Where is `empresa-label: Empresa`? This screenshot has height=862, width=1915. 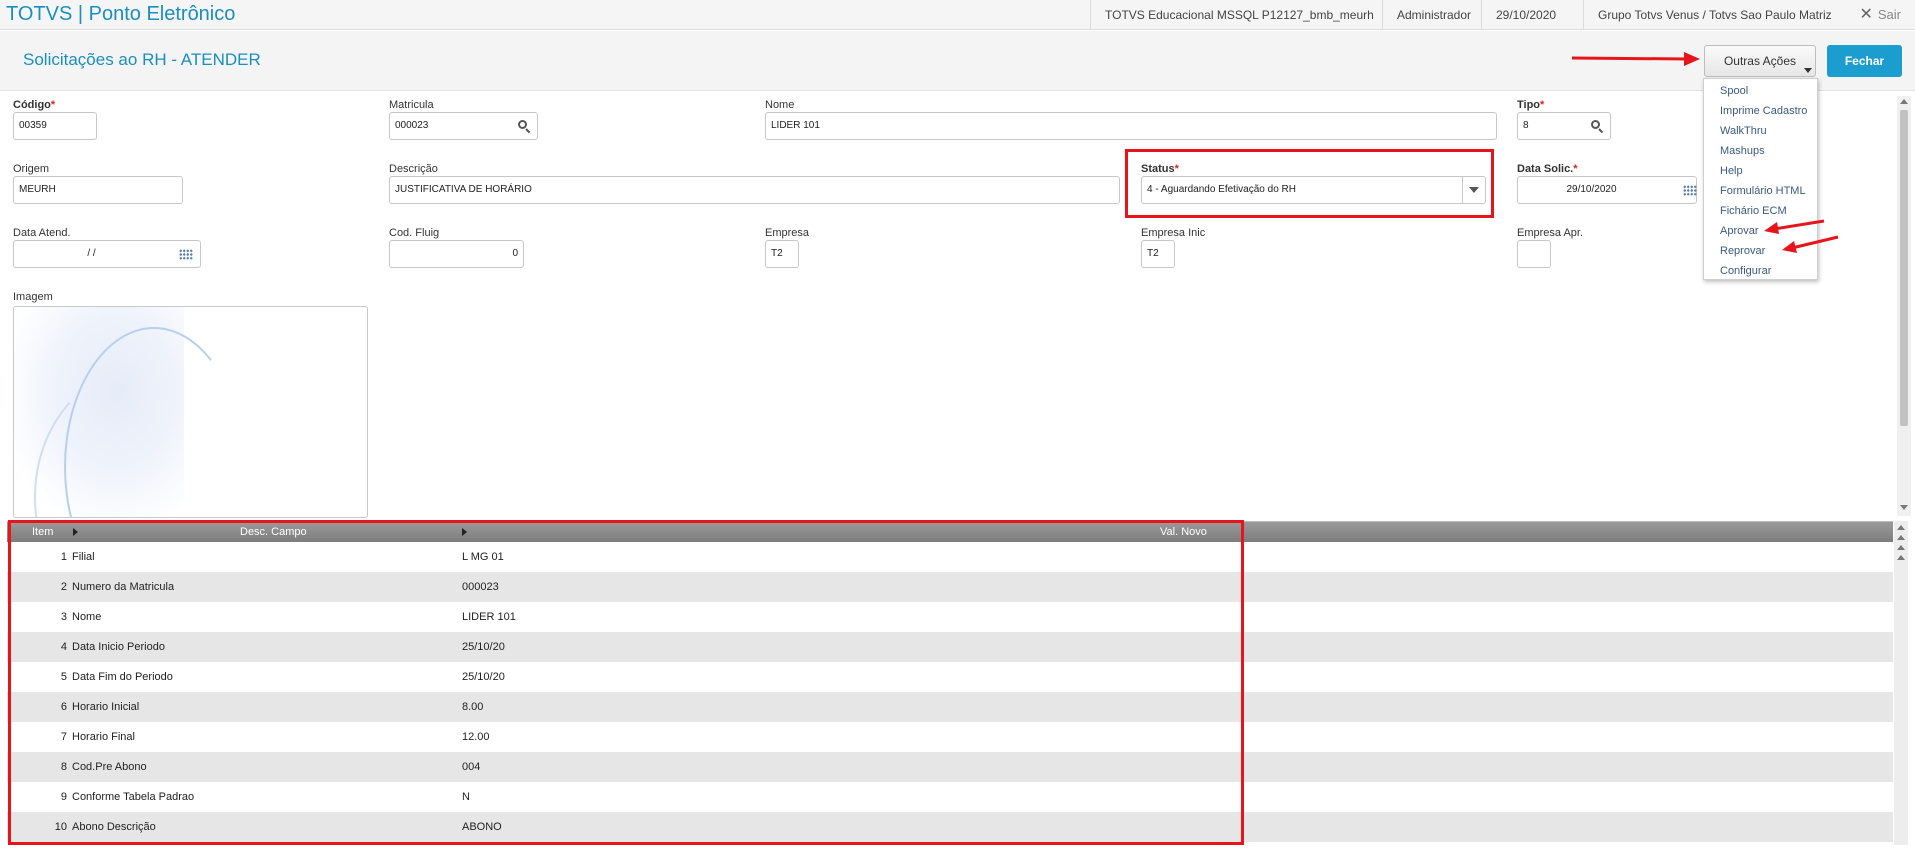 empresa-label: Empresa is located at coordinates (787, 233).